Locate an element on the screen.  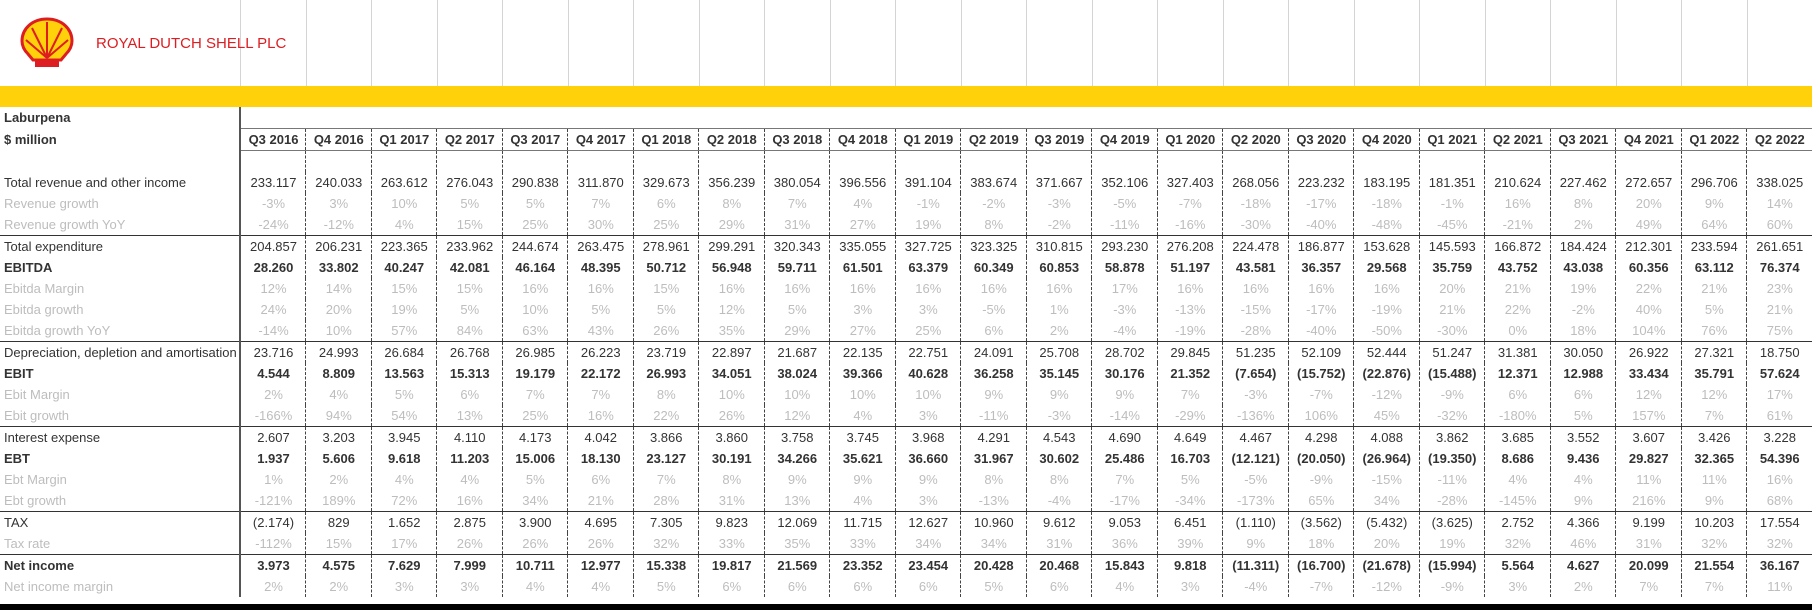
table-cell: -5% is located at coordinates (993, 309).